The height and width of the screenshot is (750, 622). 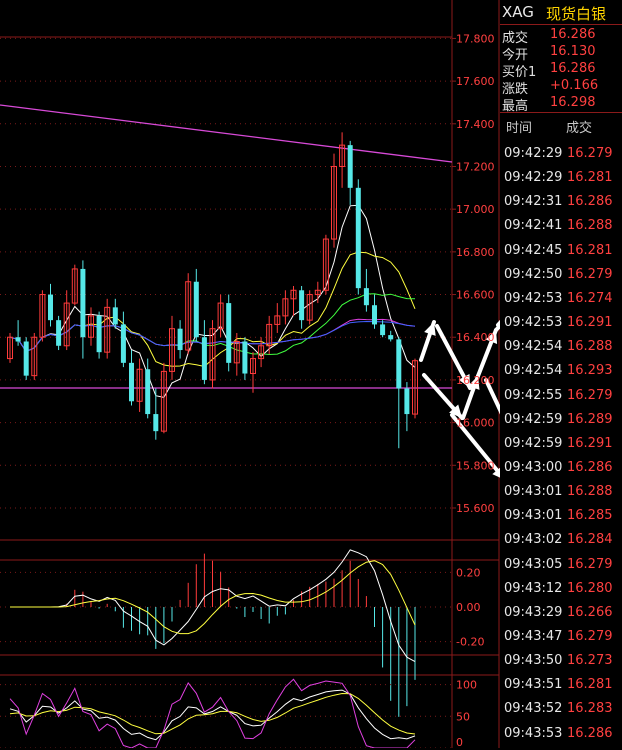 I want to click on tick-time: 09:43:51, so click(x=533, y=685).